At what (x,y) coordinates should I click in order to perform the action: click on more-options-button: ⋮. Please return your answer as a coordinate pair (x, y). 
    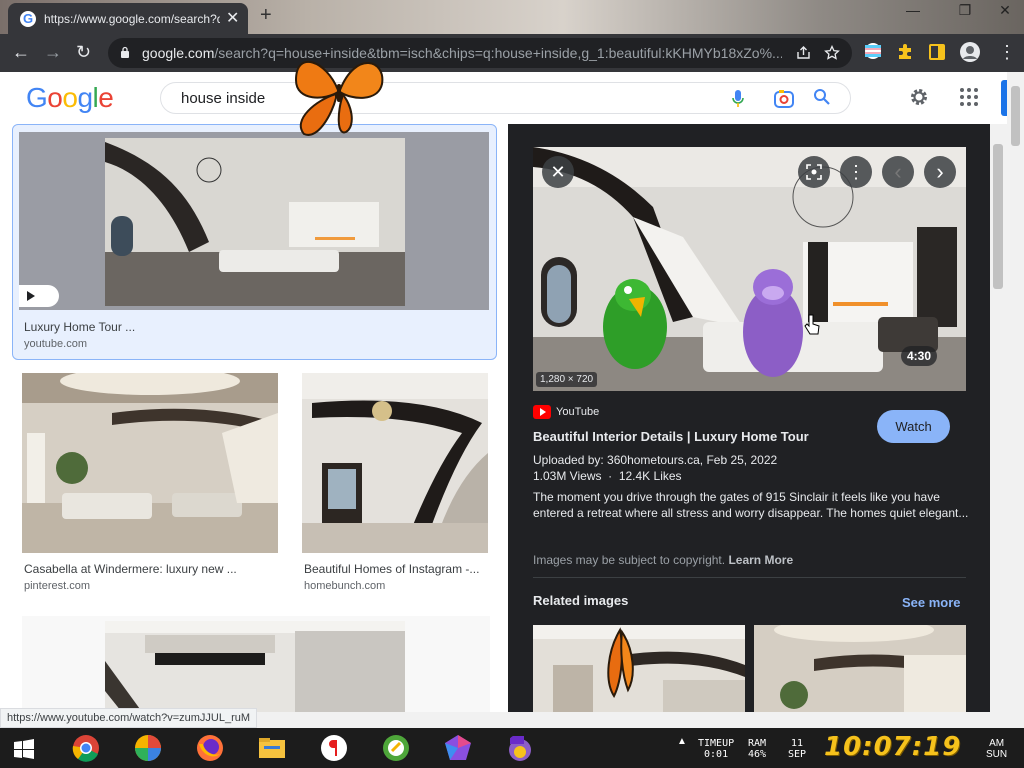
    Looking at the image, I should click on (856, 172).